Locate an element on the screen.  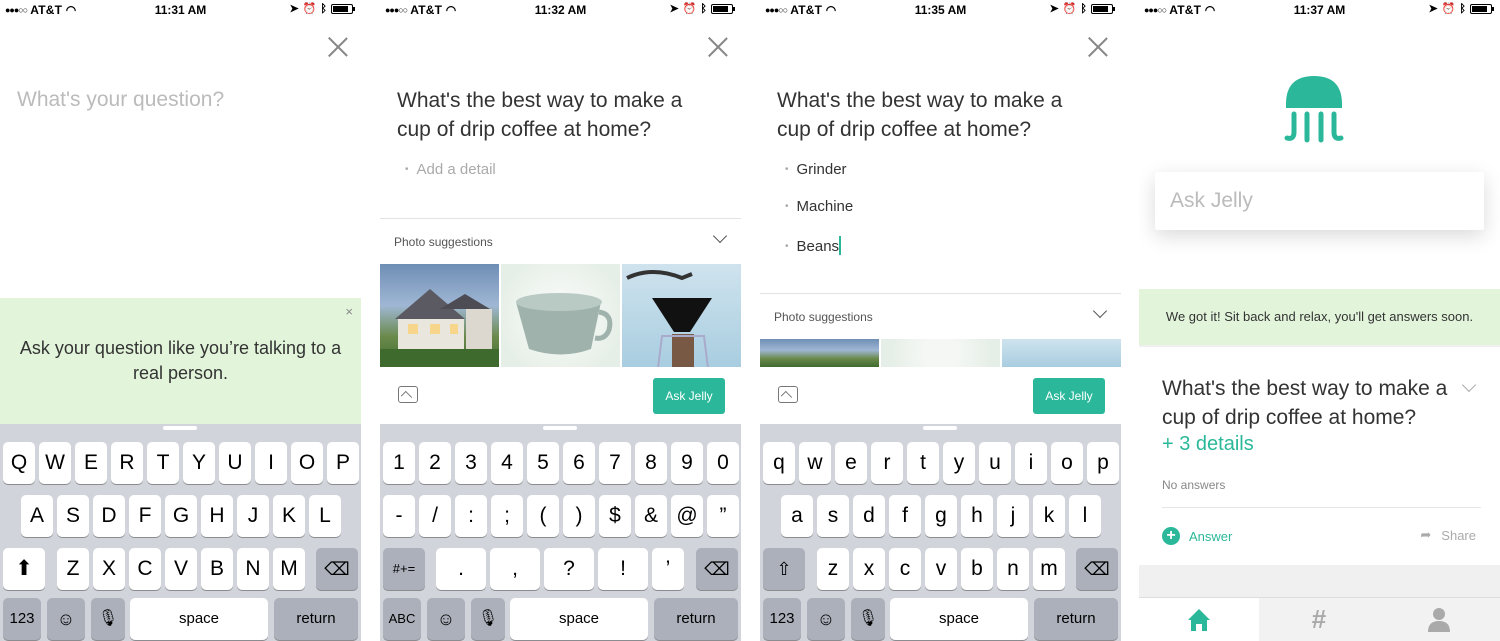
details-link: + 3 details is located at coordinates (1208, 444).